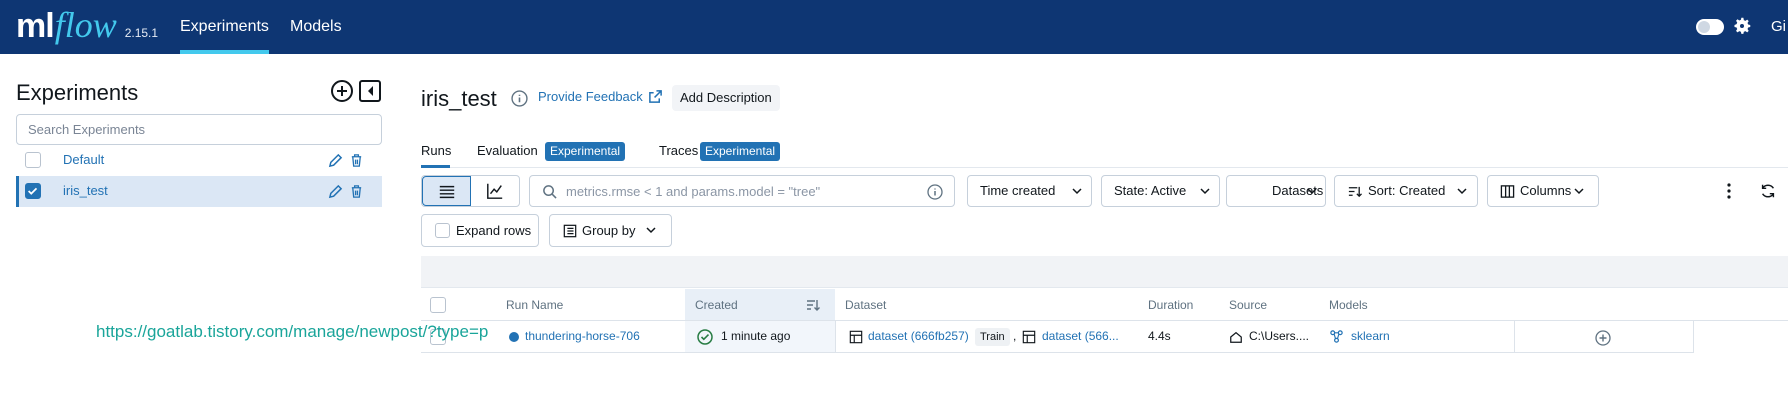 Image resolution: width=1788 pixels, height=411 pixels. What do you see at coordinates (582, 336) in the screenshot?
I see `run-name-link: thundering-horse-706` at bounding box center [582, 336].